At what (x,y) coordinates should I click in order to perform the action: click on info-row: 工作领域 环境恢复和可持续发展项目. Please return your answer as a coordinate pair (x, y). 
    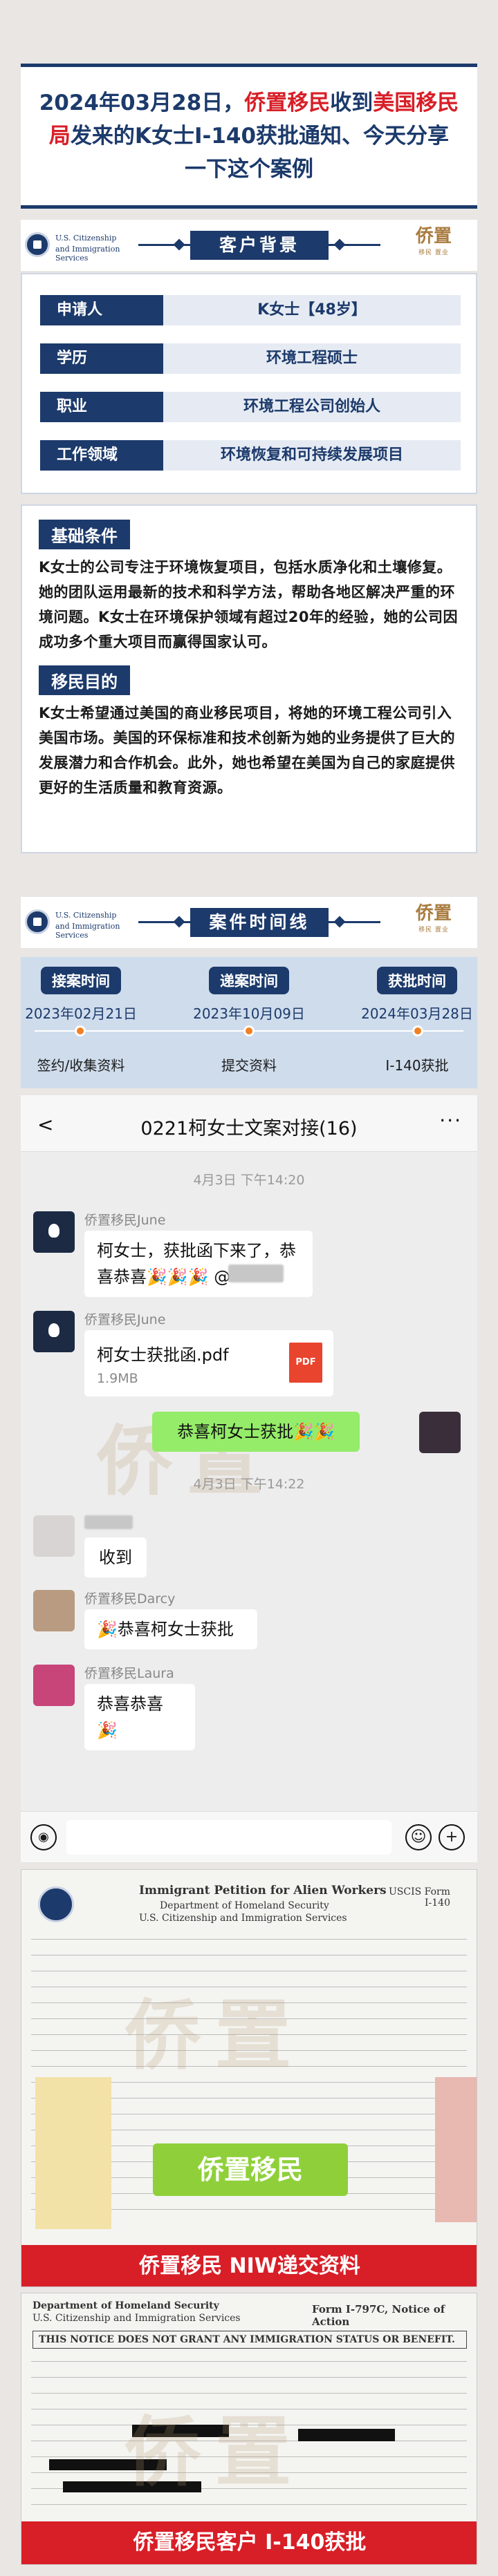
    Looking at the image, I should click on (250, 455).